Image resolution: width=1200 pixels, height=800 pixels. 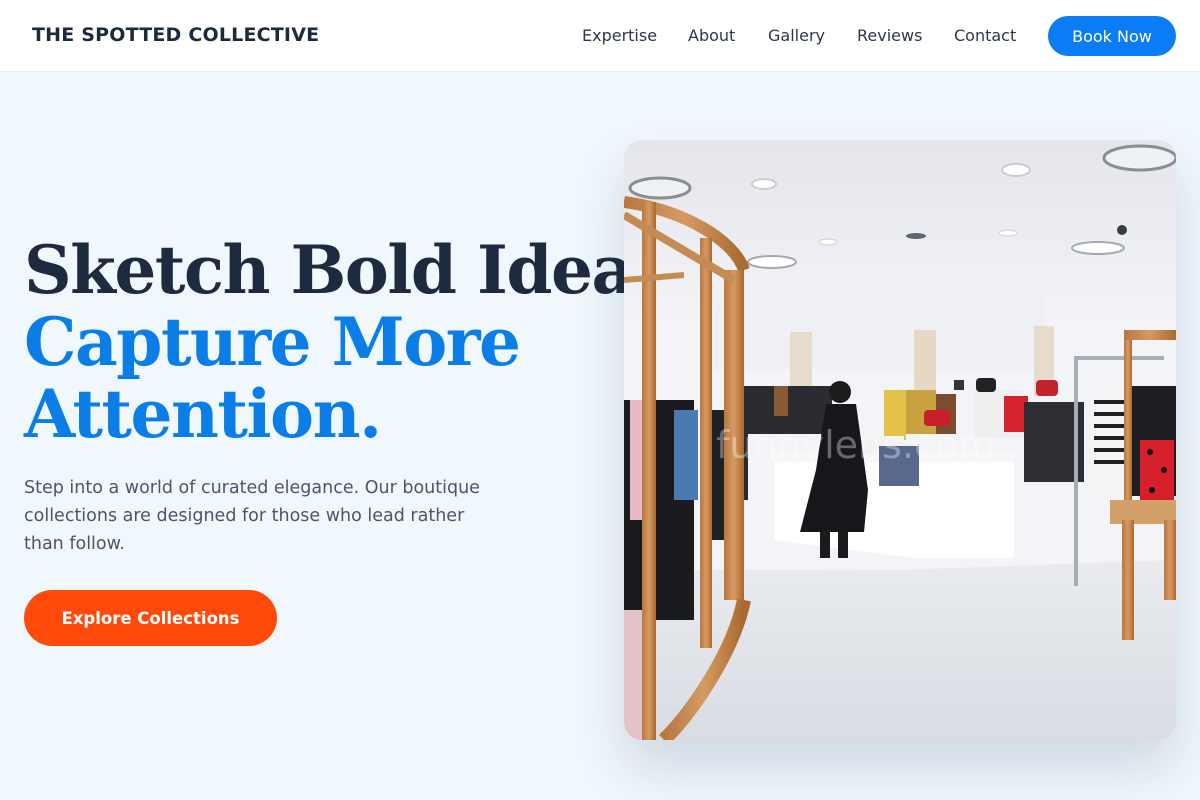 What do you see at coordinates (619, 35) in the screenshot?
I see `nav-link-expertise: Expertise` at bounding box center [619, 35].